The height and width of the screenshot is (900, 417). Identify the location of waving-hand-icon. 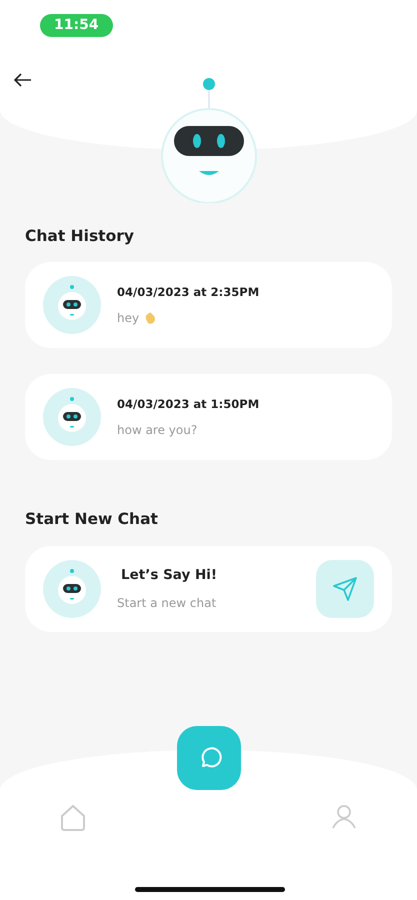
(150, 317).